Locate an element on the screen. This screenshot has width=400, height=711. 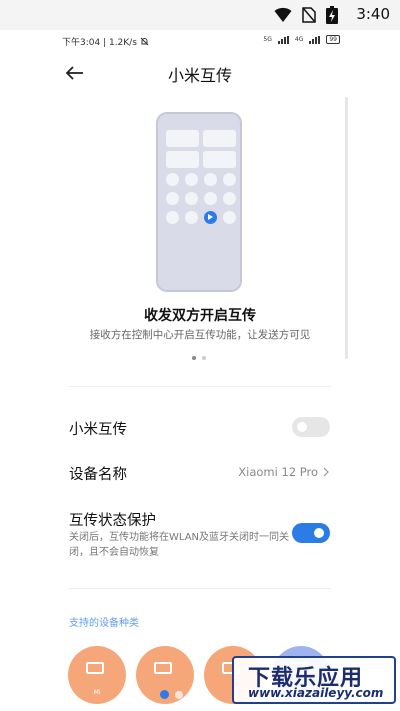
inner-status-bar: 下午3:04 | 1.2K/s 5G 4G 99 is located at coordinates (201, 41).